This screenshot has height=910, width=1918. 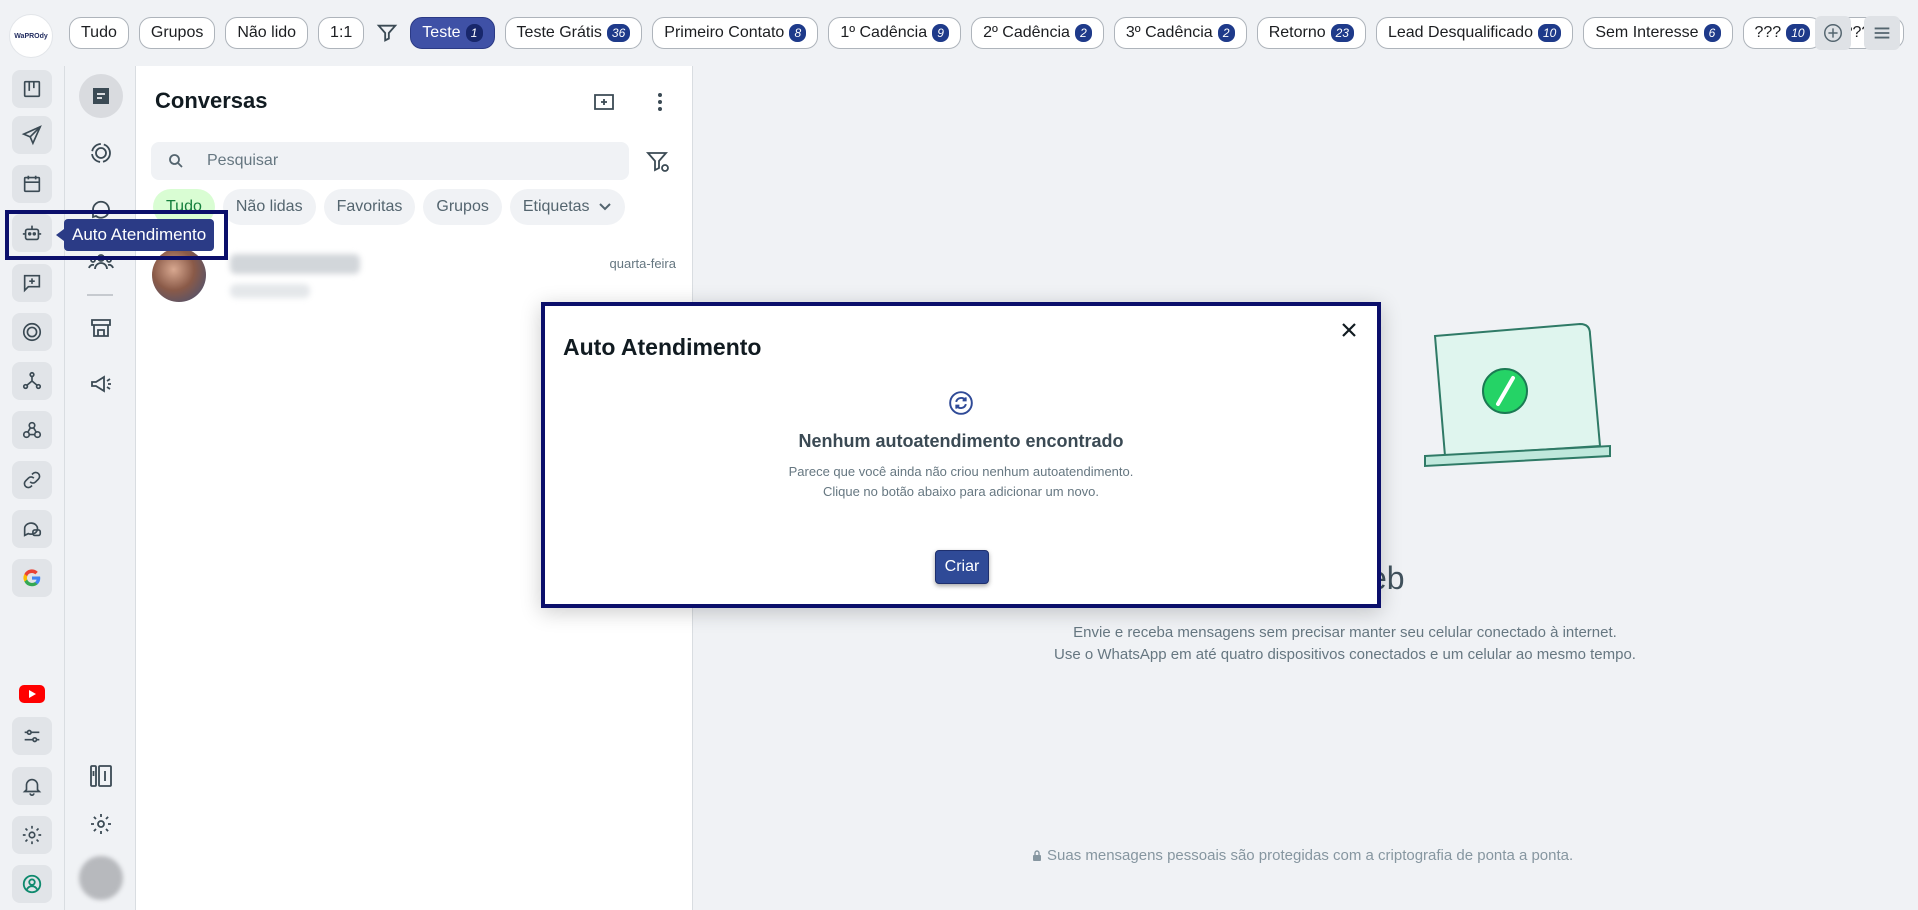 What do you see at coordinates (798, 33) in the screenshot?
I see `tag-count: 8` at bounding box center [798, 33].